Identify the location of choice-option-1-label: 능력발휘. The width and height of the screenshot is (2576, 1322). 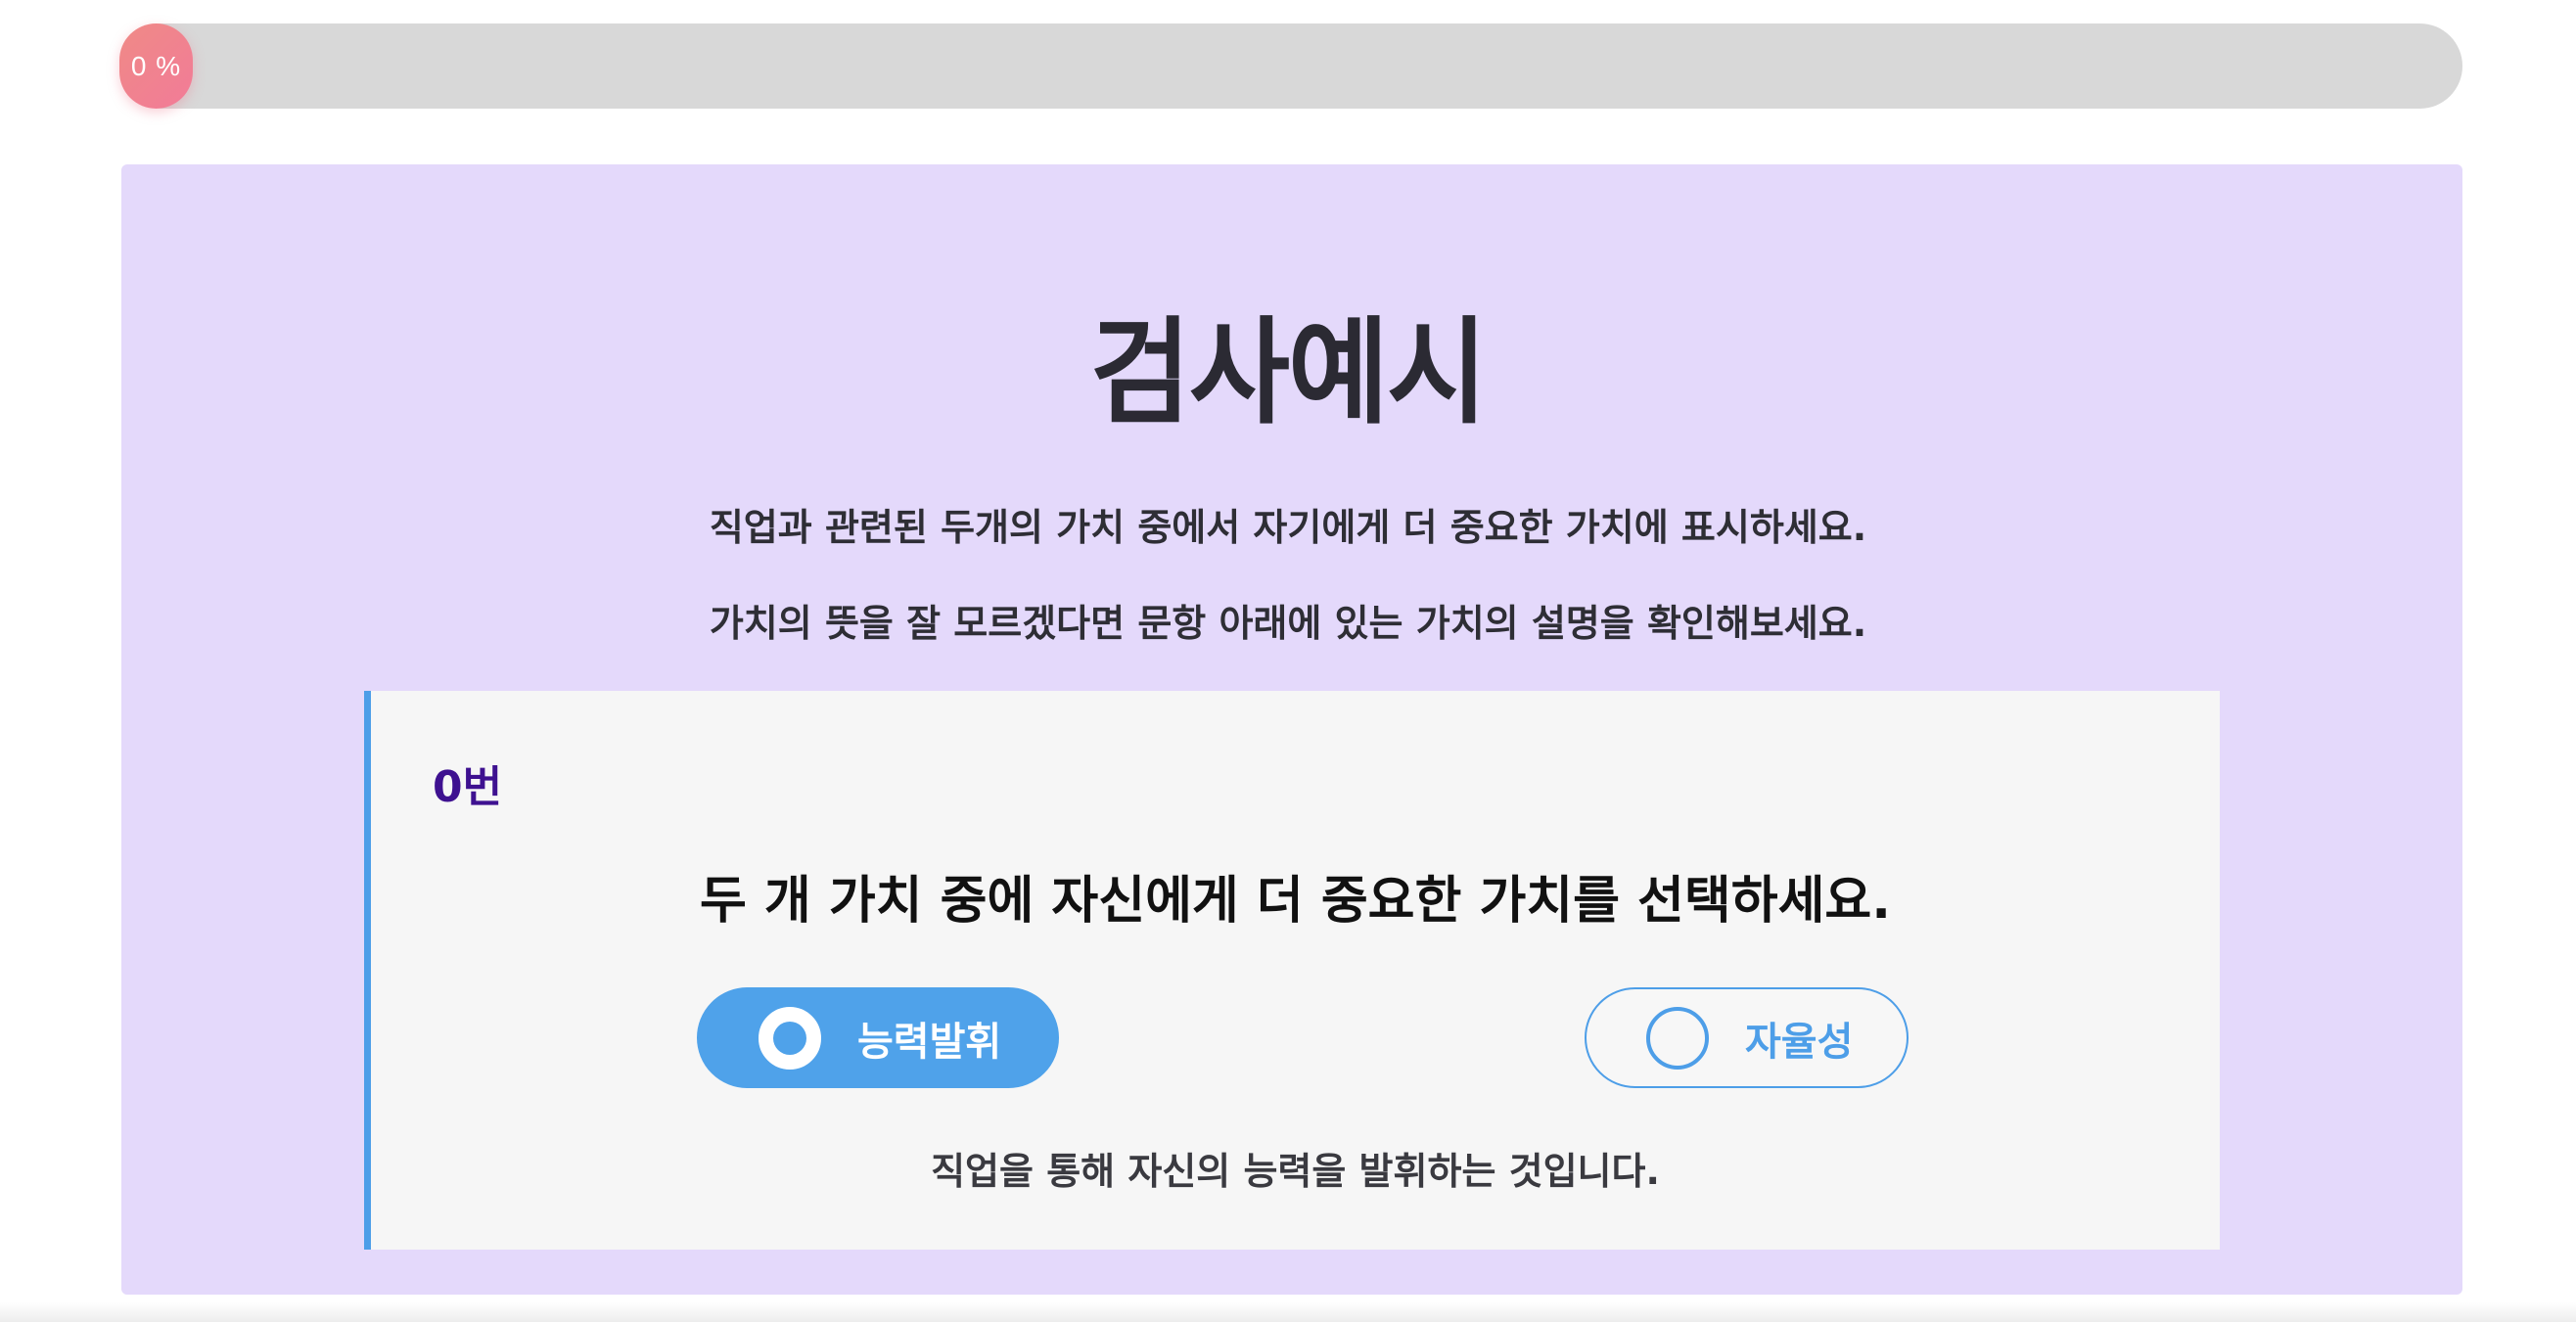
(929, 1042).